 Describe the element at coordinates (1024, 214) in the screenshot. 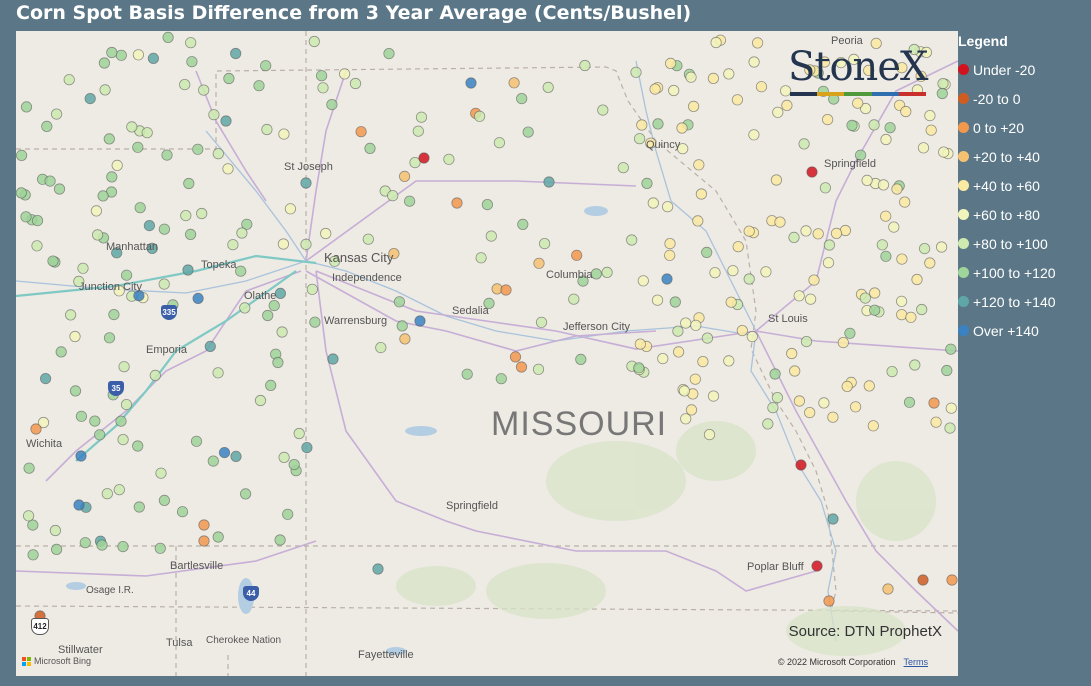

I see `legend-item: +60 to +80` at that location.